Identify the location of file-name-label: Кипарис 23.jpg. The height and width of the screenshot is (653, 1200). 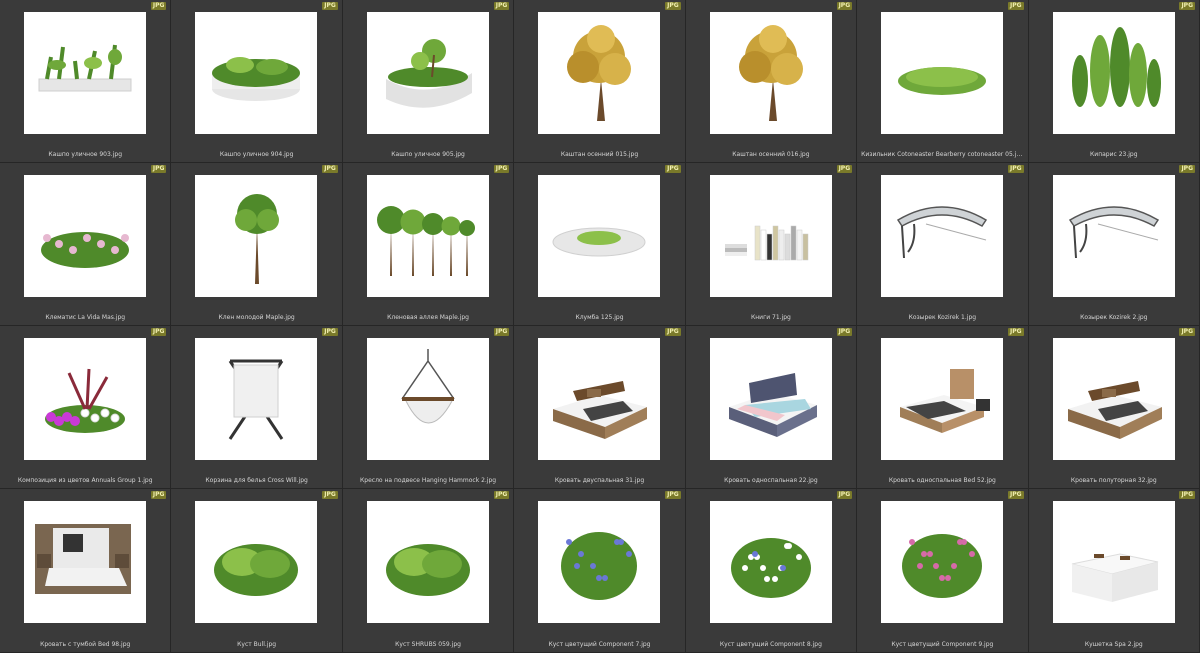
(1114, 154).